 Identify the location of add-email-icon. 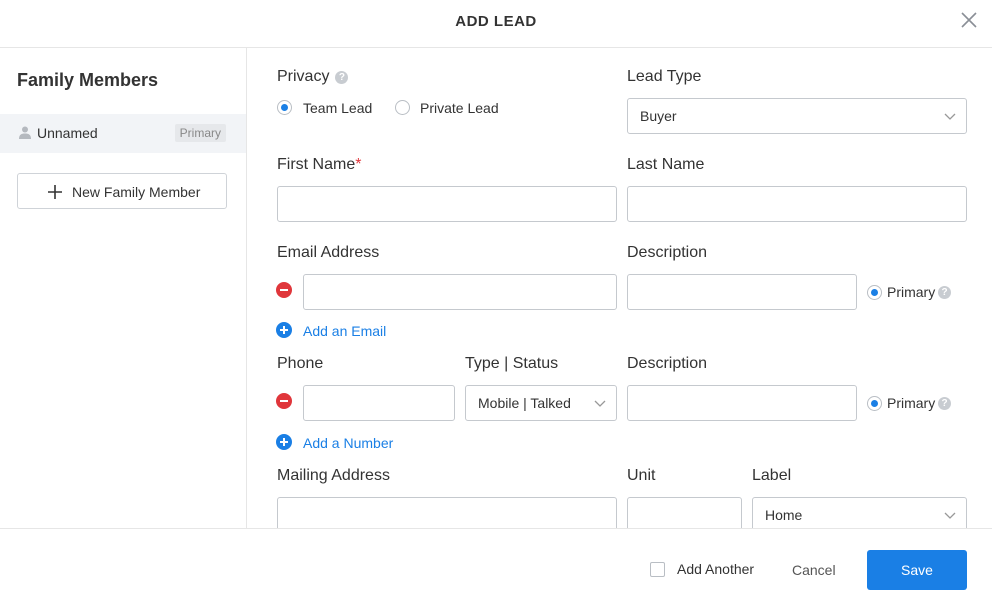
(284, 330).